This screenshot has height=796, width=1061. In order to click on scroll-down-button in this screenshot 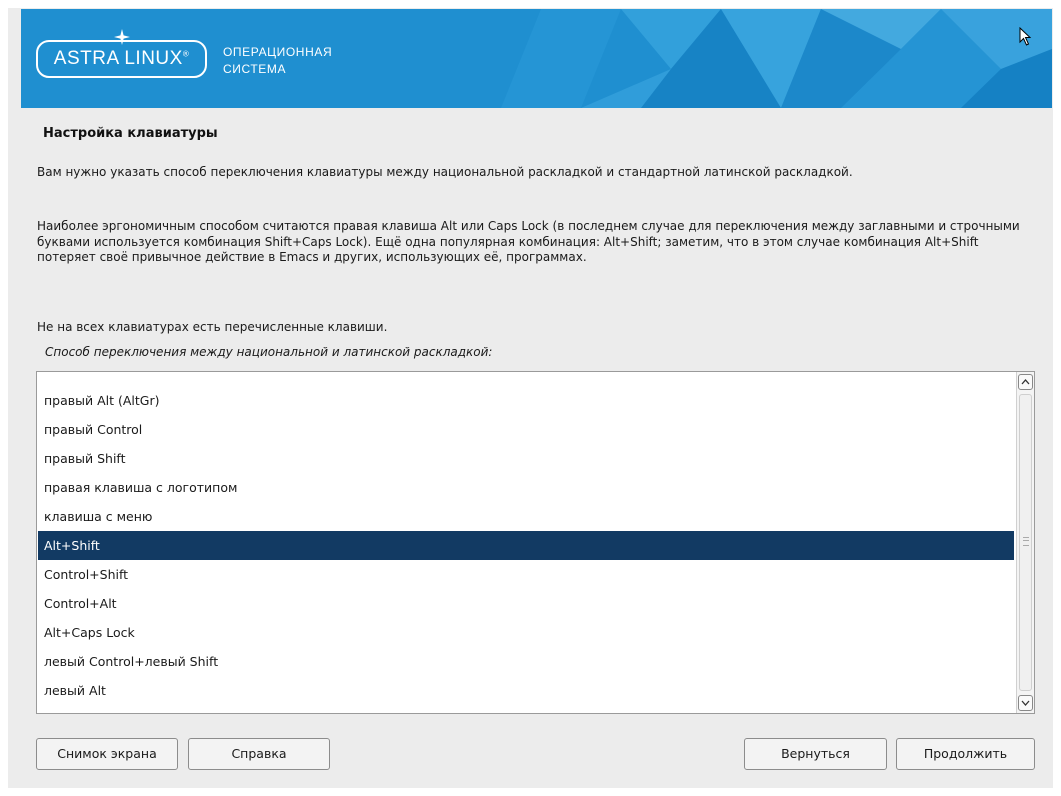, I will do `click(1025, 703)`.